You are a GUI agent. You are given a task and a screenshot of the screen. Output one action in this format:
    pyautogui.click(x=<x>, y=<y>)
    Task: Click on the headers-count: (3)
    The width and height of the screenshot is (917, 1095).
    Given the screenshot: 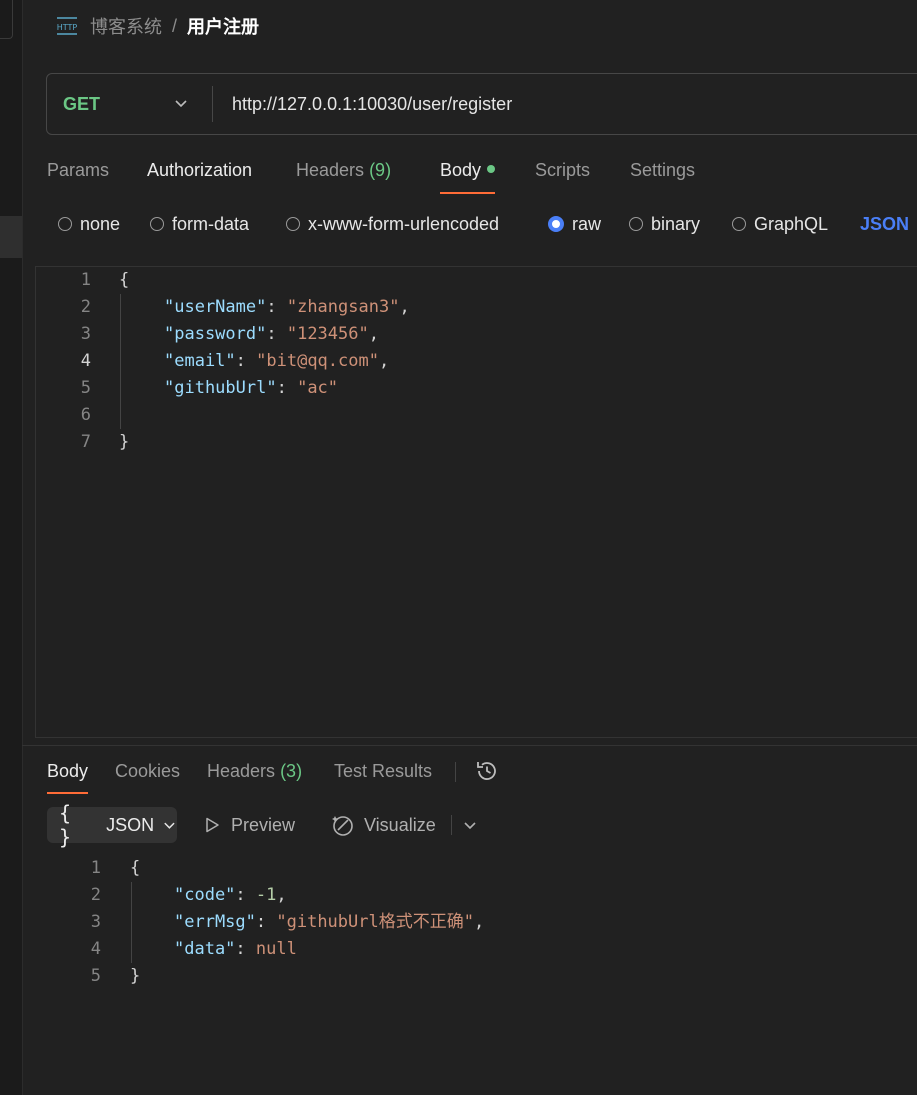 What is the action you would take?
    pyautogui.click(x=291, y=771)
    